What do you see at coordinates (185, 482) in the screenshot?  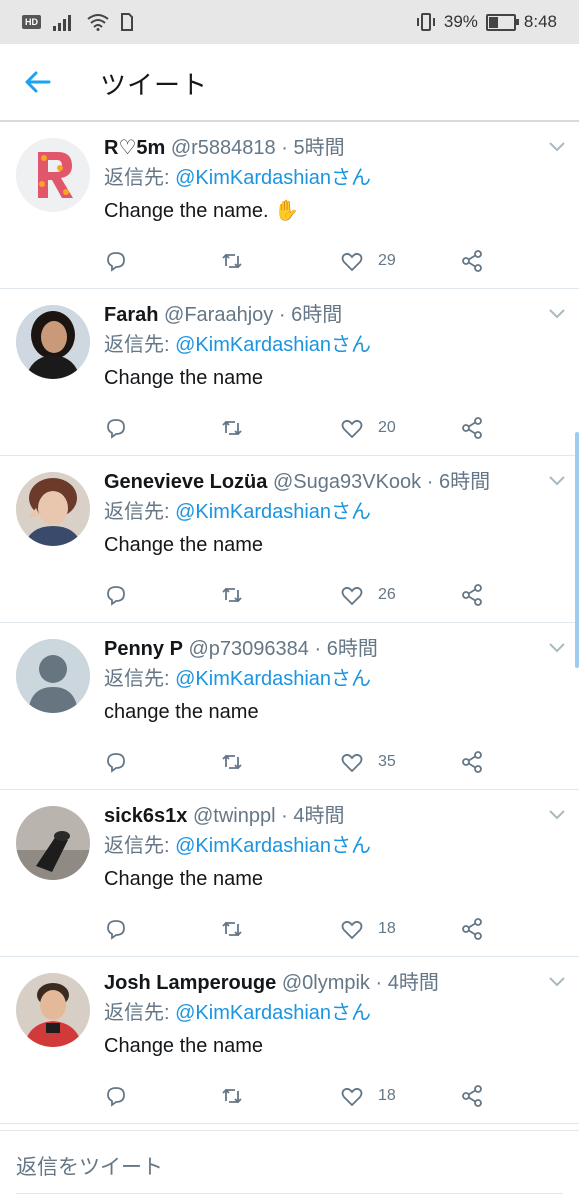 I see `display-name: Genevieve Lozüa` at bounding box center [185, 482].